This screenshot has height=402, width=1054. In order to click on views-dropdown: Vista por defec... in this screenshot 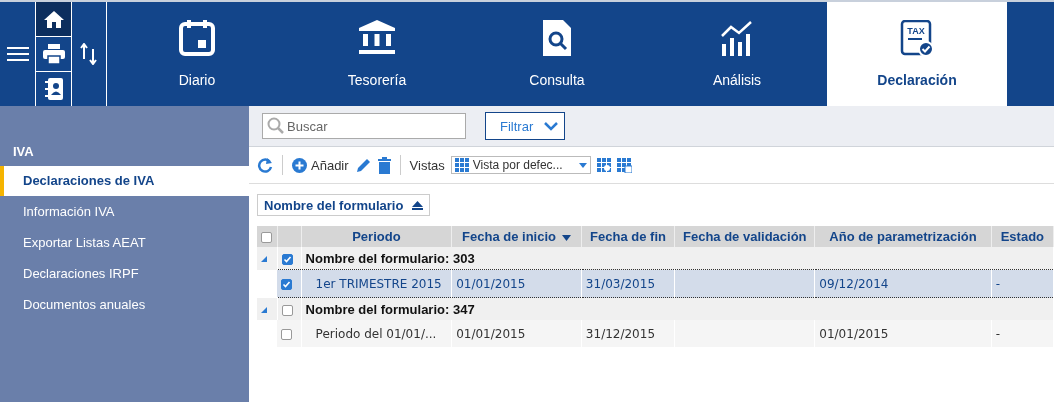, I will do `click(520, 165)`.